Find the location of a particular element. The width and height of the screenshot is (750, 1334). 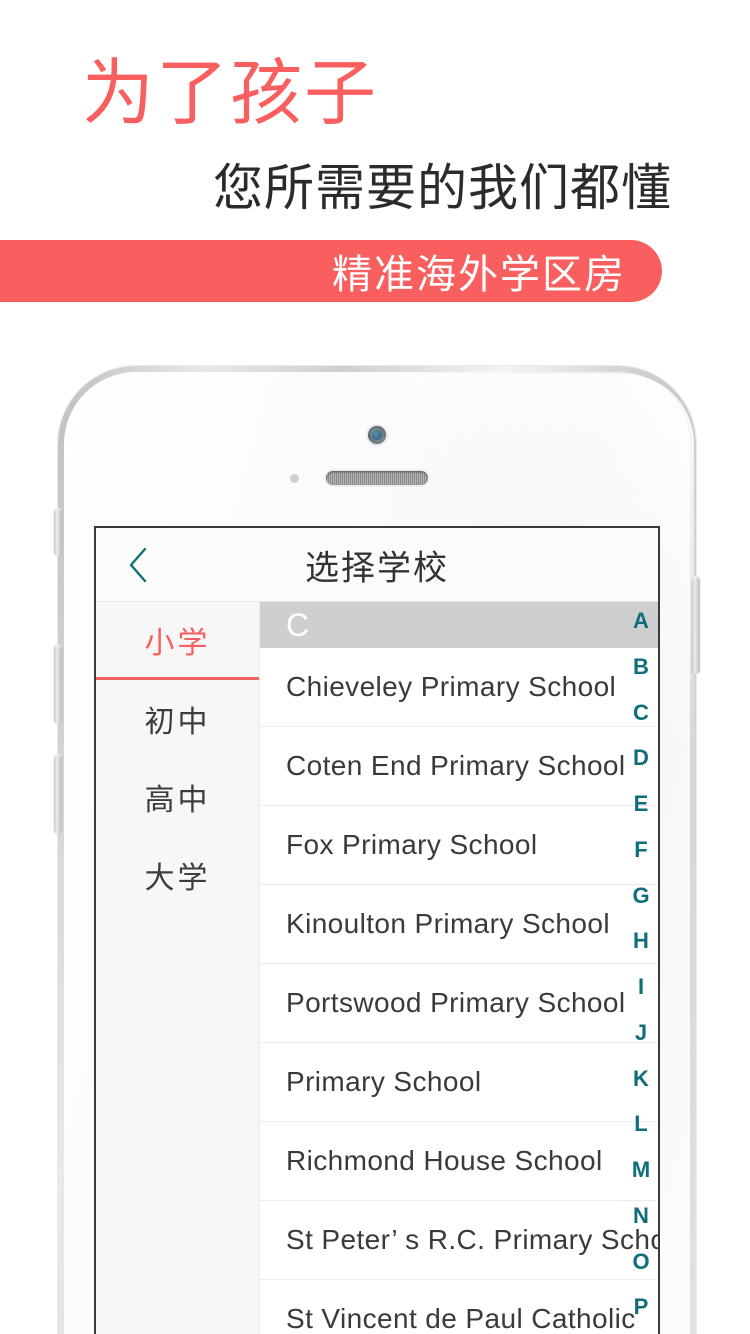

power-button is located at coordinates (696, 625).